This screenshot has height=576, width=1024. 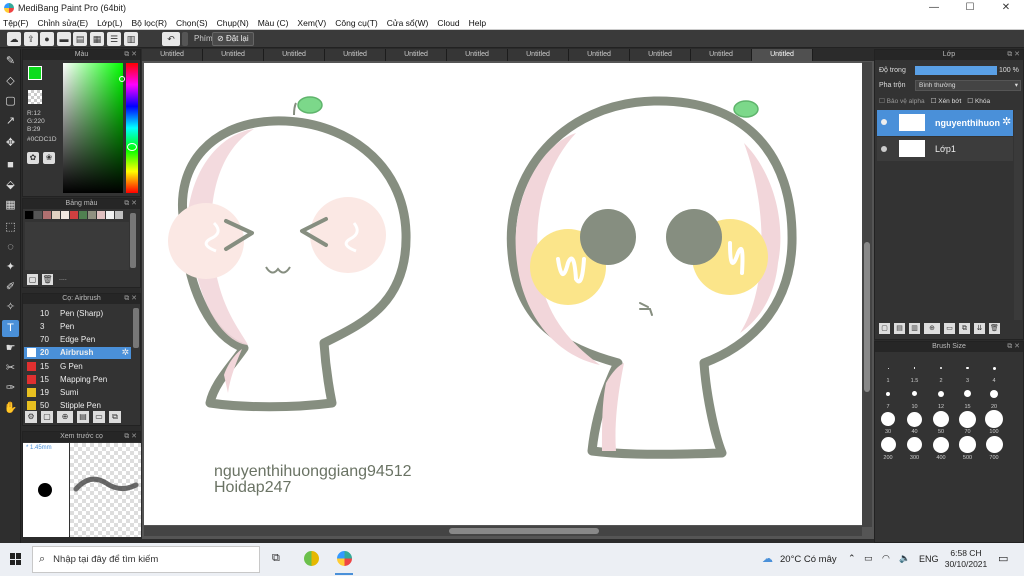 I want to click on menu-help: Help, so click(x=477, y=23).